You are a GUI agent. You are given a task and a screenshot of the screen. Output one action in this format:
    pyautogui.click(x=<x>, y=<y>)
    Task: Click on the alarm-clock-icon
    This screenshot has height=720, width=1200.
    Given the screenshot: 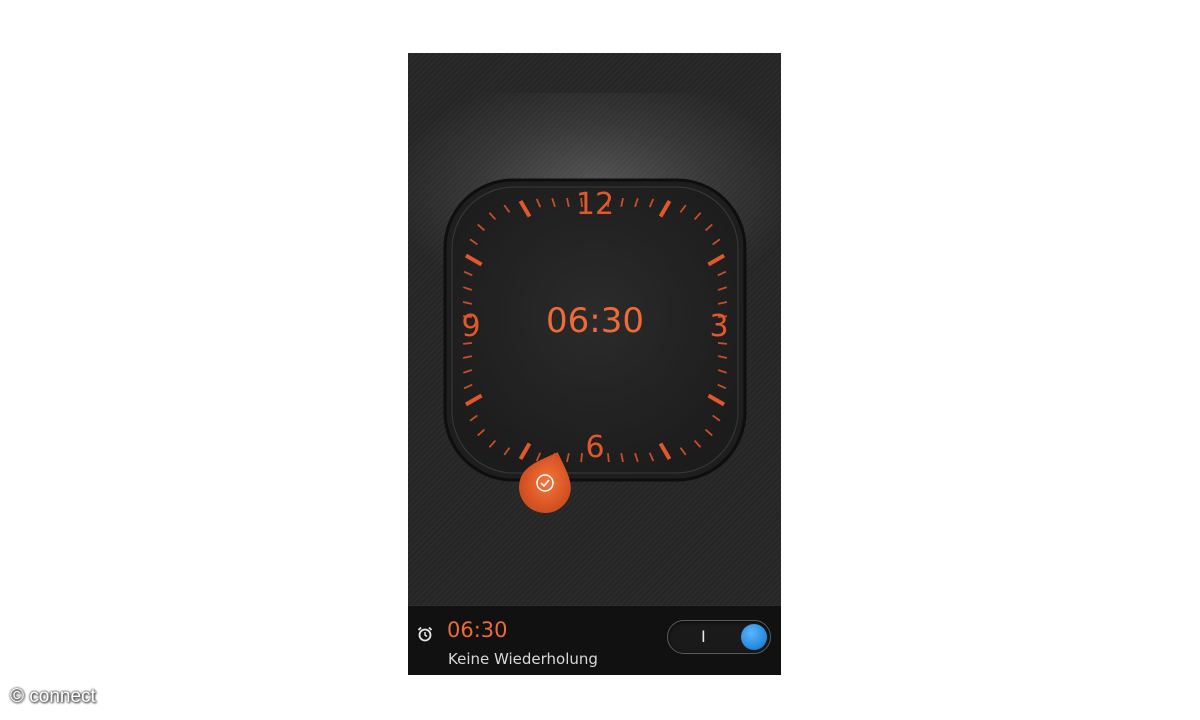 What is the action you would take?
    pyautogui.click(x=425, y=634)
    